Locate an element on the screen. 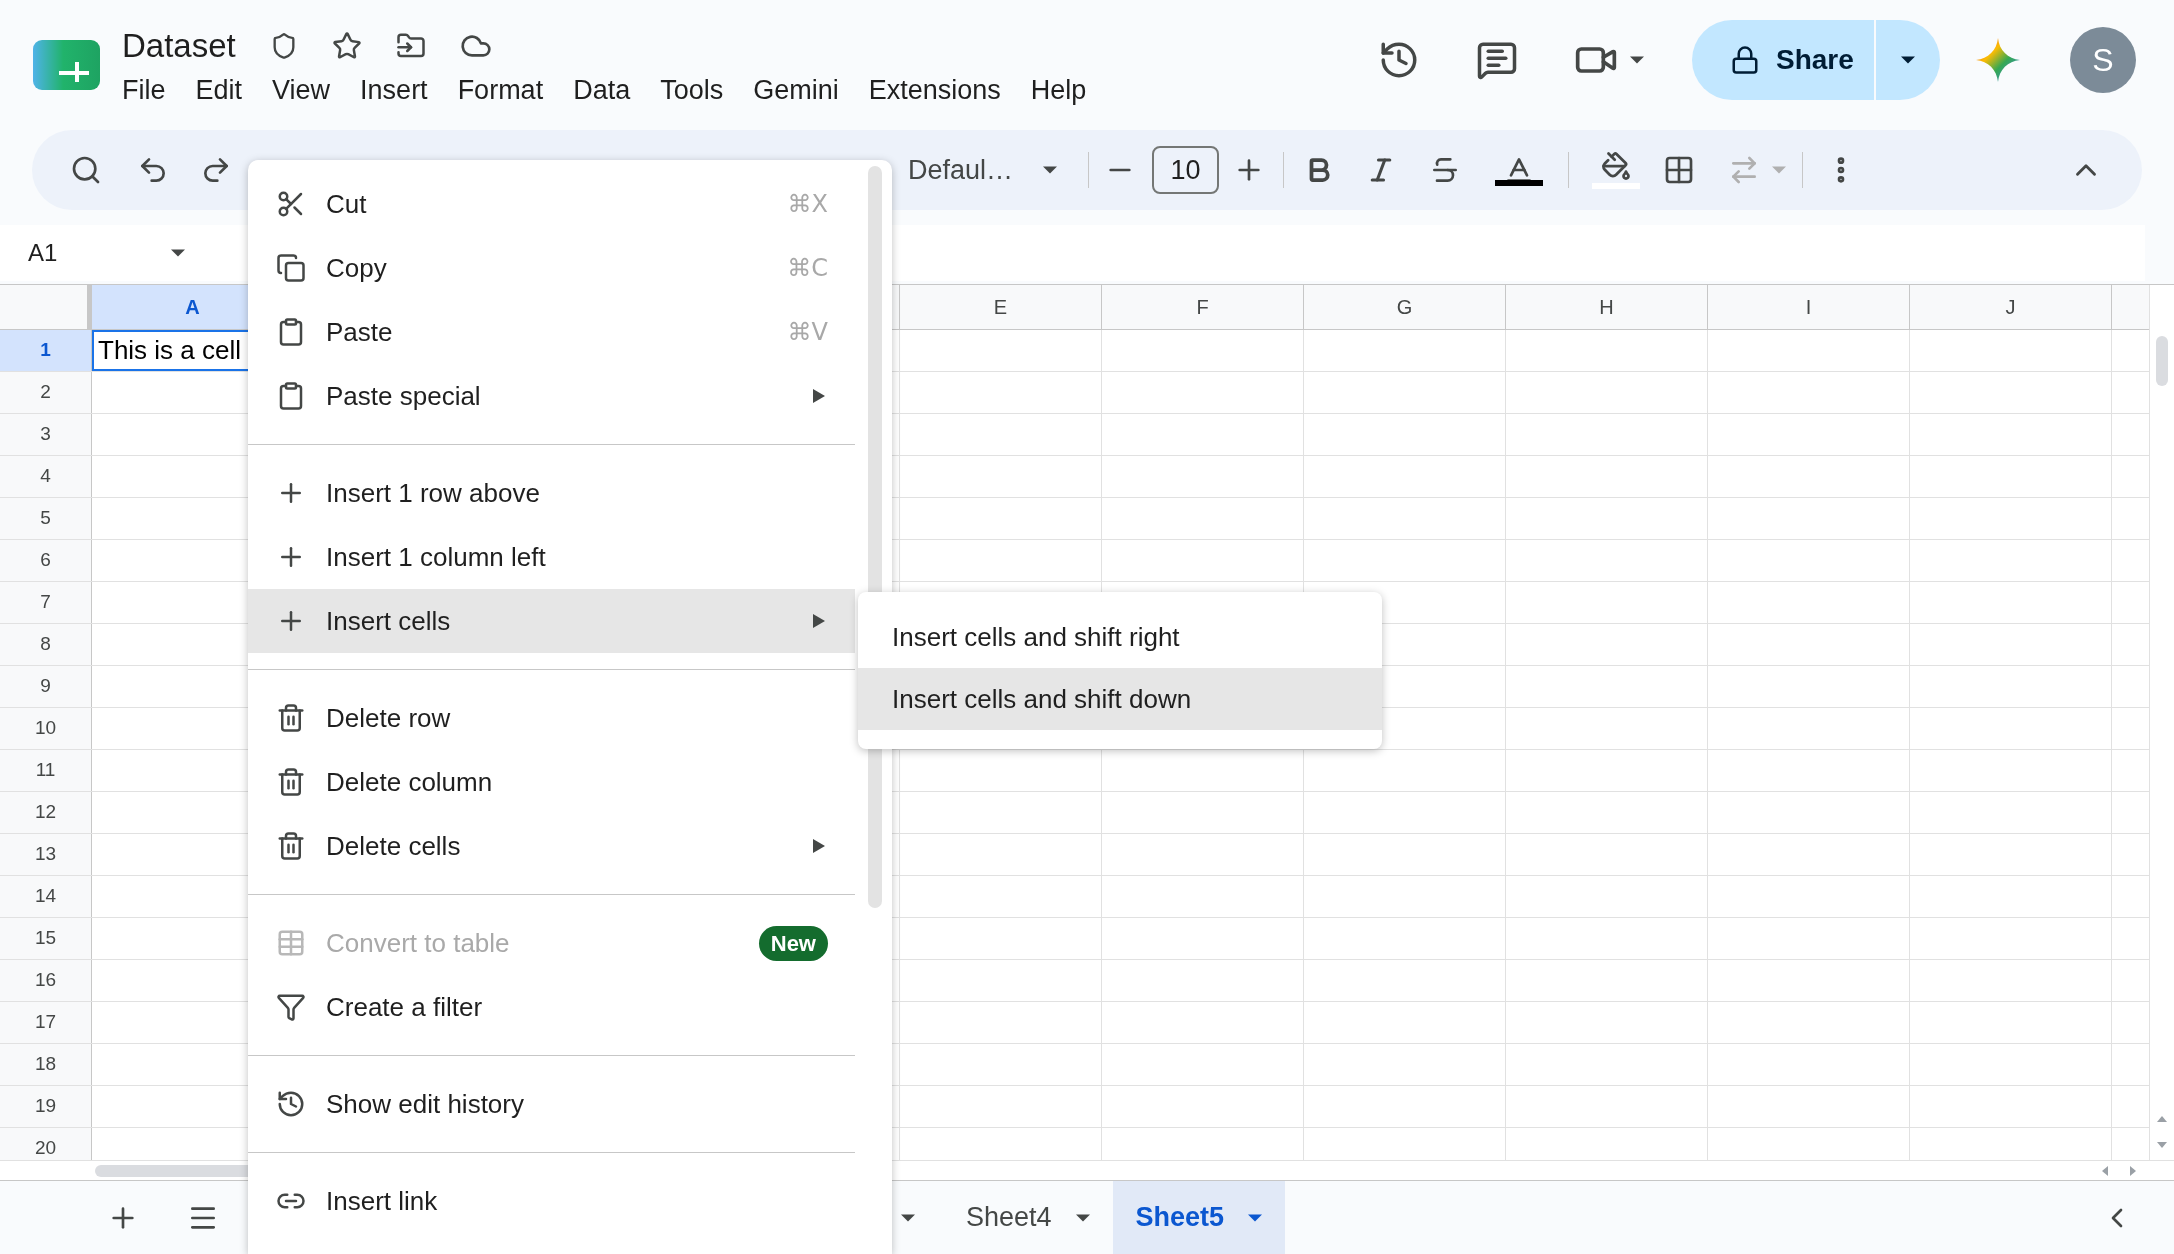 The width and height of the screenshot is (2174, 1254). row-header: 2 is located at coordinates (46, 392).